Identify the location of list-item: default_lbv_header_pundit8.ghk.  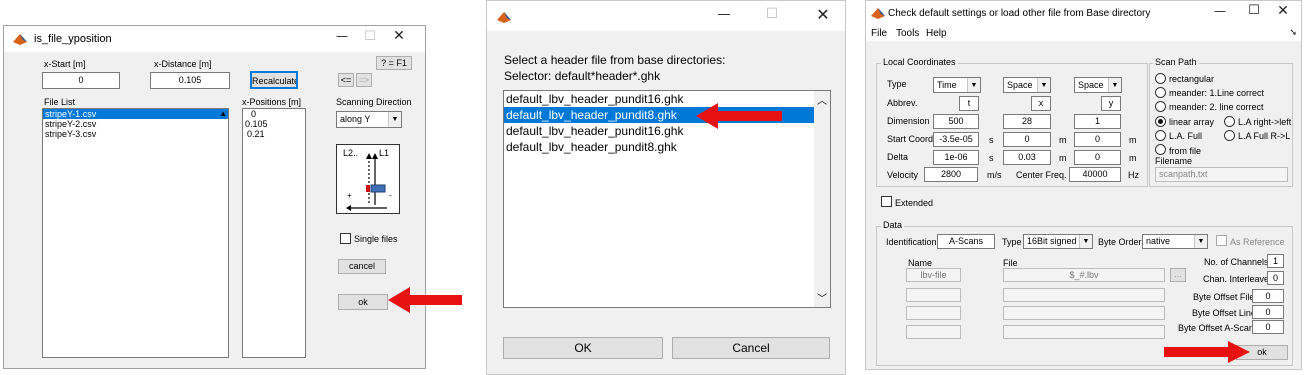
(667, 147).